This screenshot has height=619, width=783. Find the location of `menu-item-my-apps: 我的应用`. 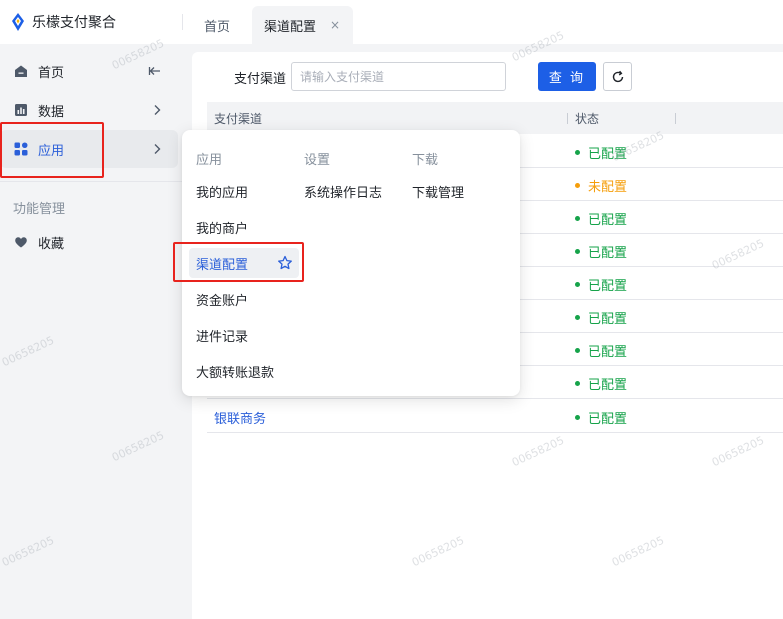

menu-item-my-apps: 我的应用 is located at coordinates (222, 191).